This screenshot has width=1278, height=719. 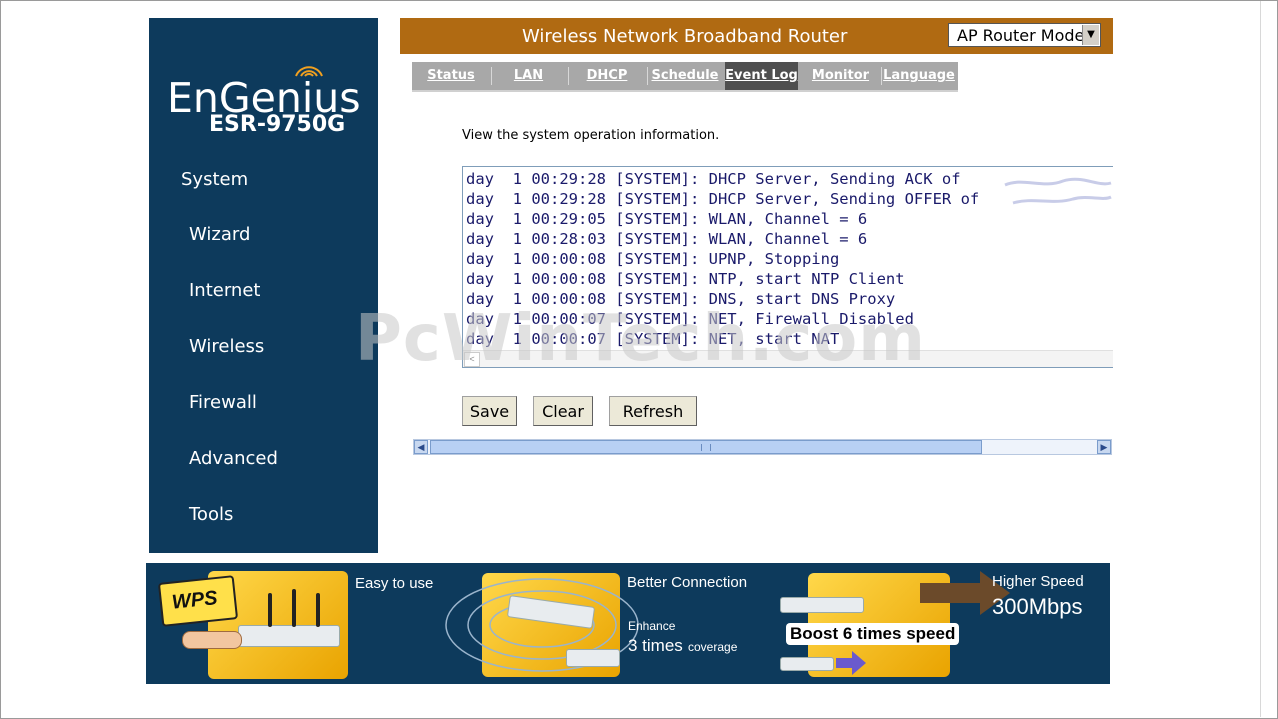 I want to click on window-vertical-scrollbar, so click(x=1268, y=359).